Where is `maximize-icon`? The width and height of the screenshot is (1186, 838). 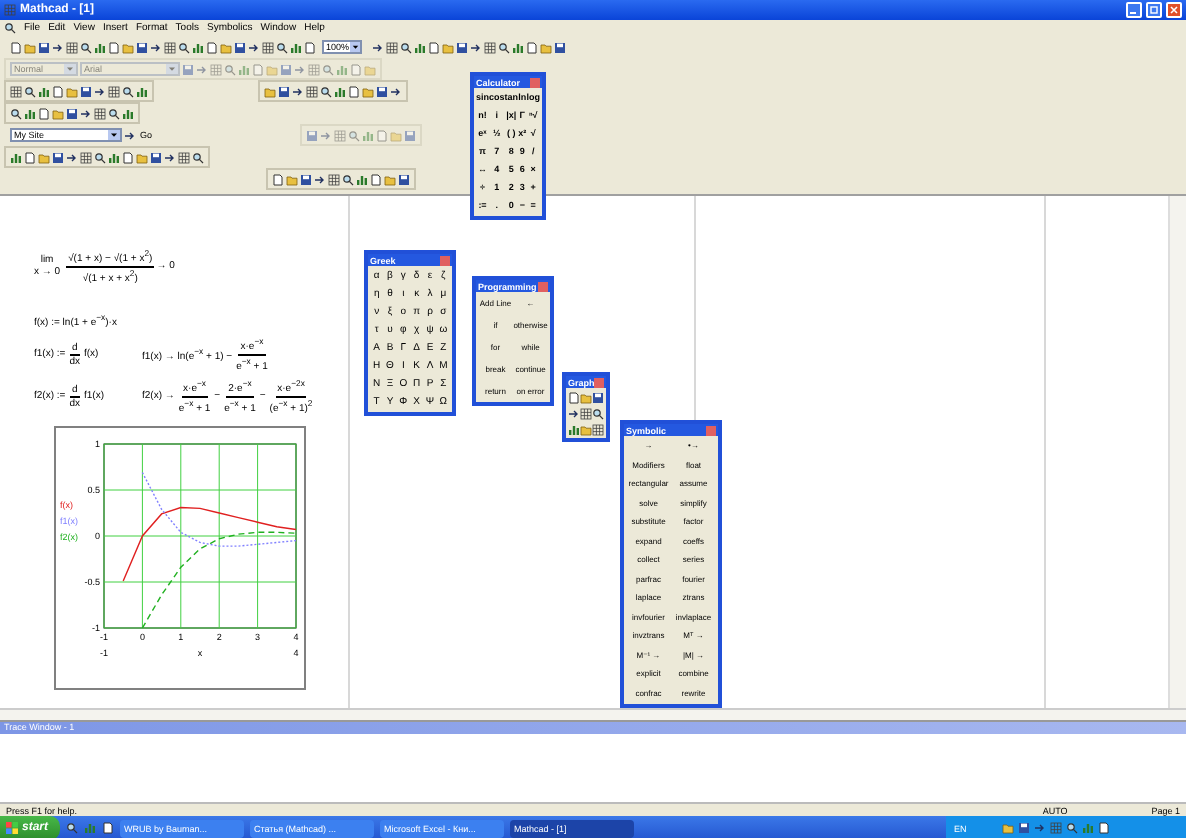 maximize-icon is located at coordinates (1154, 10).